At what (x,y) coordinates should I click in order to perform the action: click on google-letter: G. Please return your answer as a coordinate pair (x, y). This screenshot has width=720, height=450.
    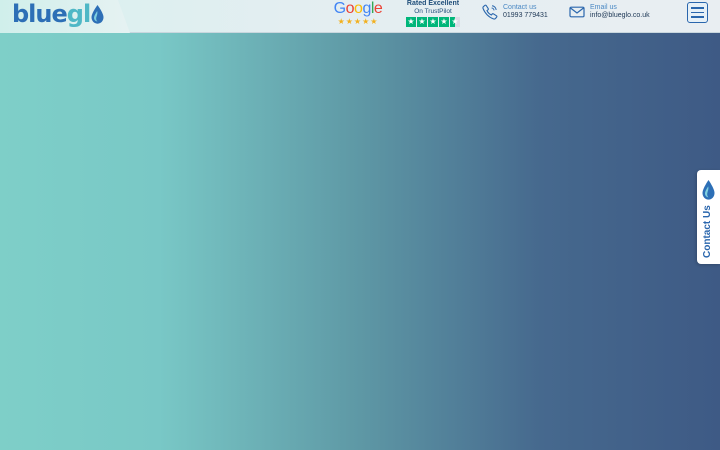
    Looking at the image, I should click on (339, 8).